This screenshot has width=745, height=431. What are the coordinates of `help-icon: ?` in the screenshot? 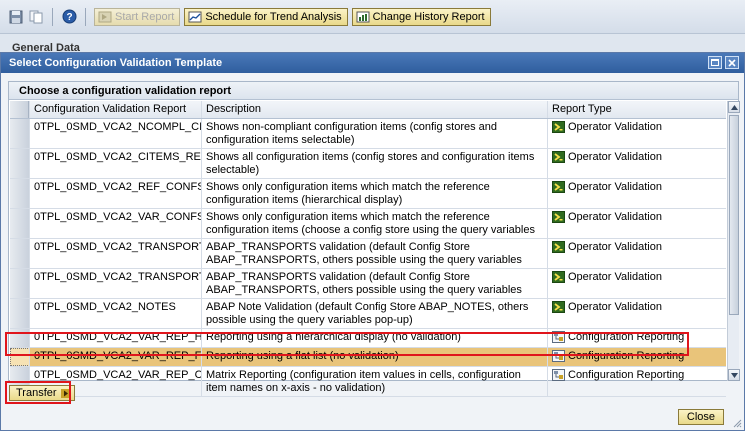 It's located at (69, 17).